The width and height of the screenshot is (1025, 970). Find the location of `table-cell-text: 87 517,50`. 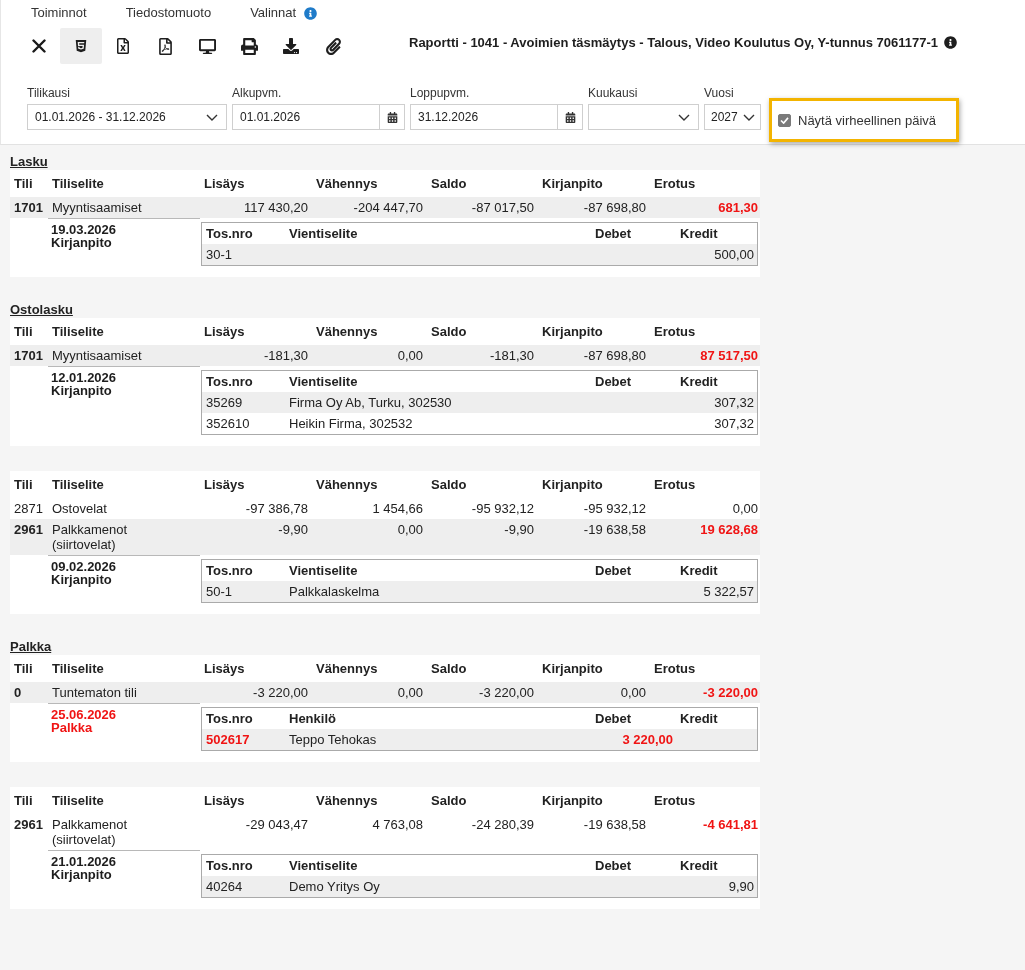

table-cell-text: 87 517,50 is located at coordinates (729, 355).